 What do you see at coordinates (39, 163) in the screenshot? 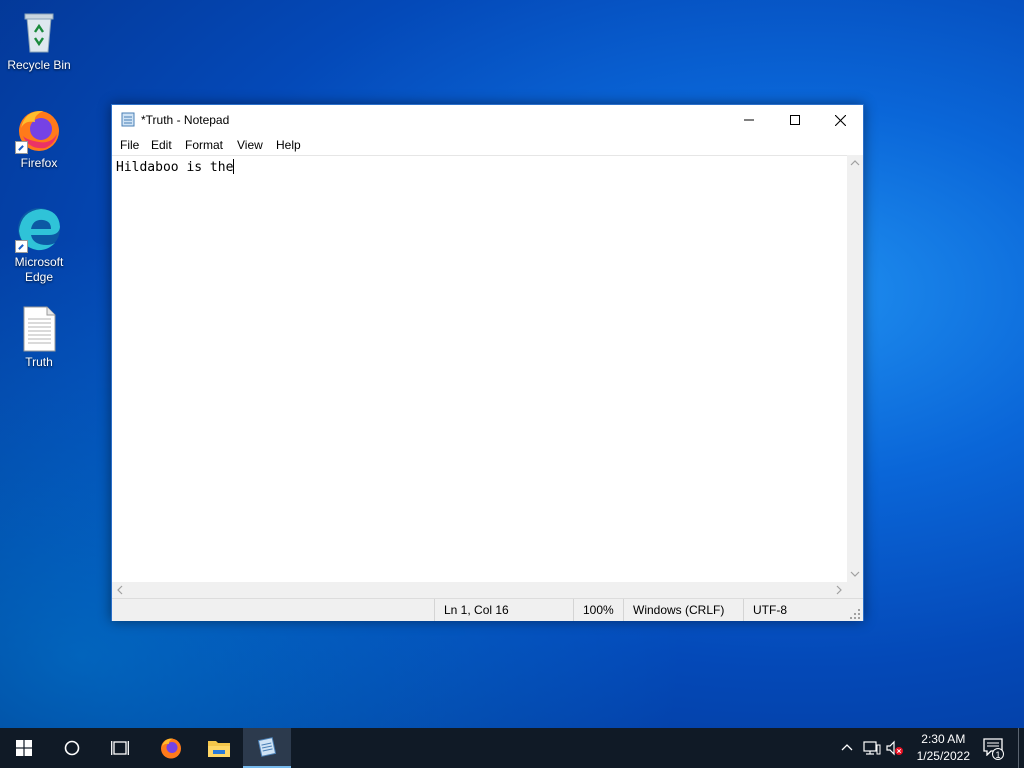
I see `desktop-icon-label: Firefox` at bounding box center [39, 163].